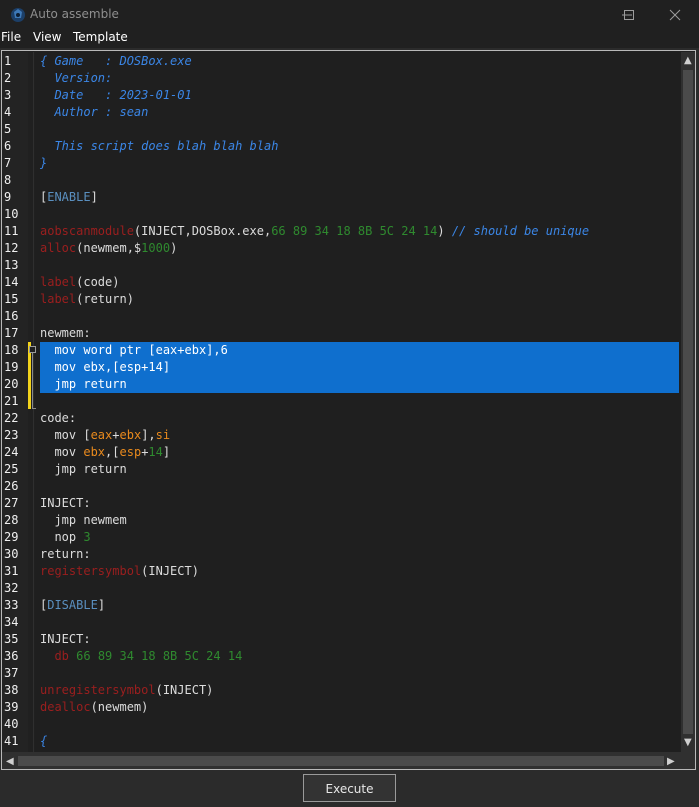  Describe the element at coordinates (349, 503) in the screenshot. I see `code-line: 27 INJECT:` at that location.